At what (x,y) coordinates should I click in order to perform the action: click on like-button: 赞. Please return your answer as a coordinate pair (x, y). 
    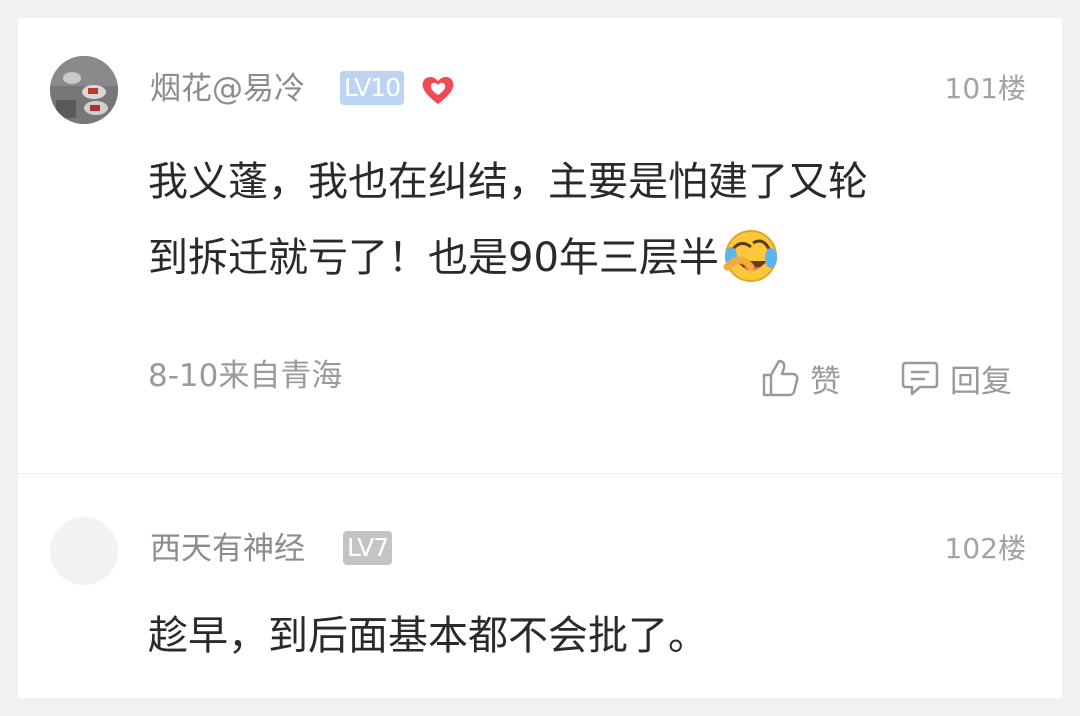
    Looking at the image, I should click on (800, 378).